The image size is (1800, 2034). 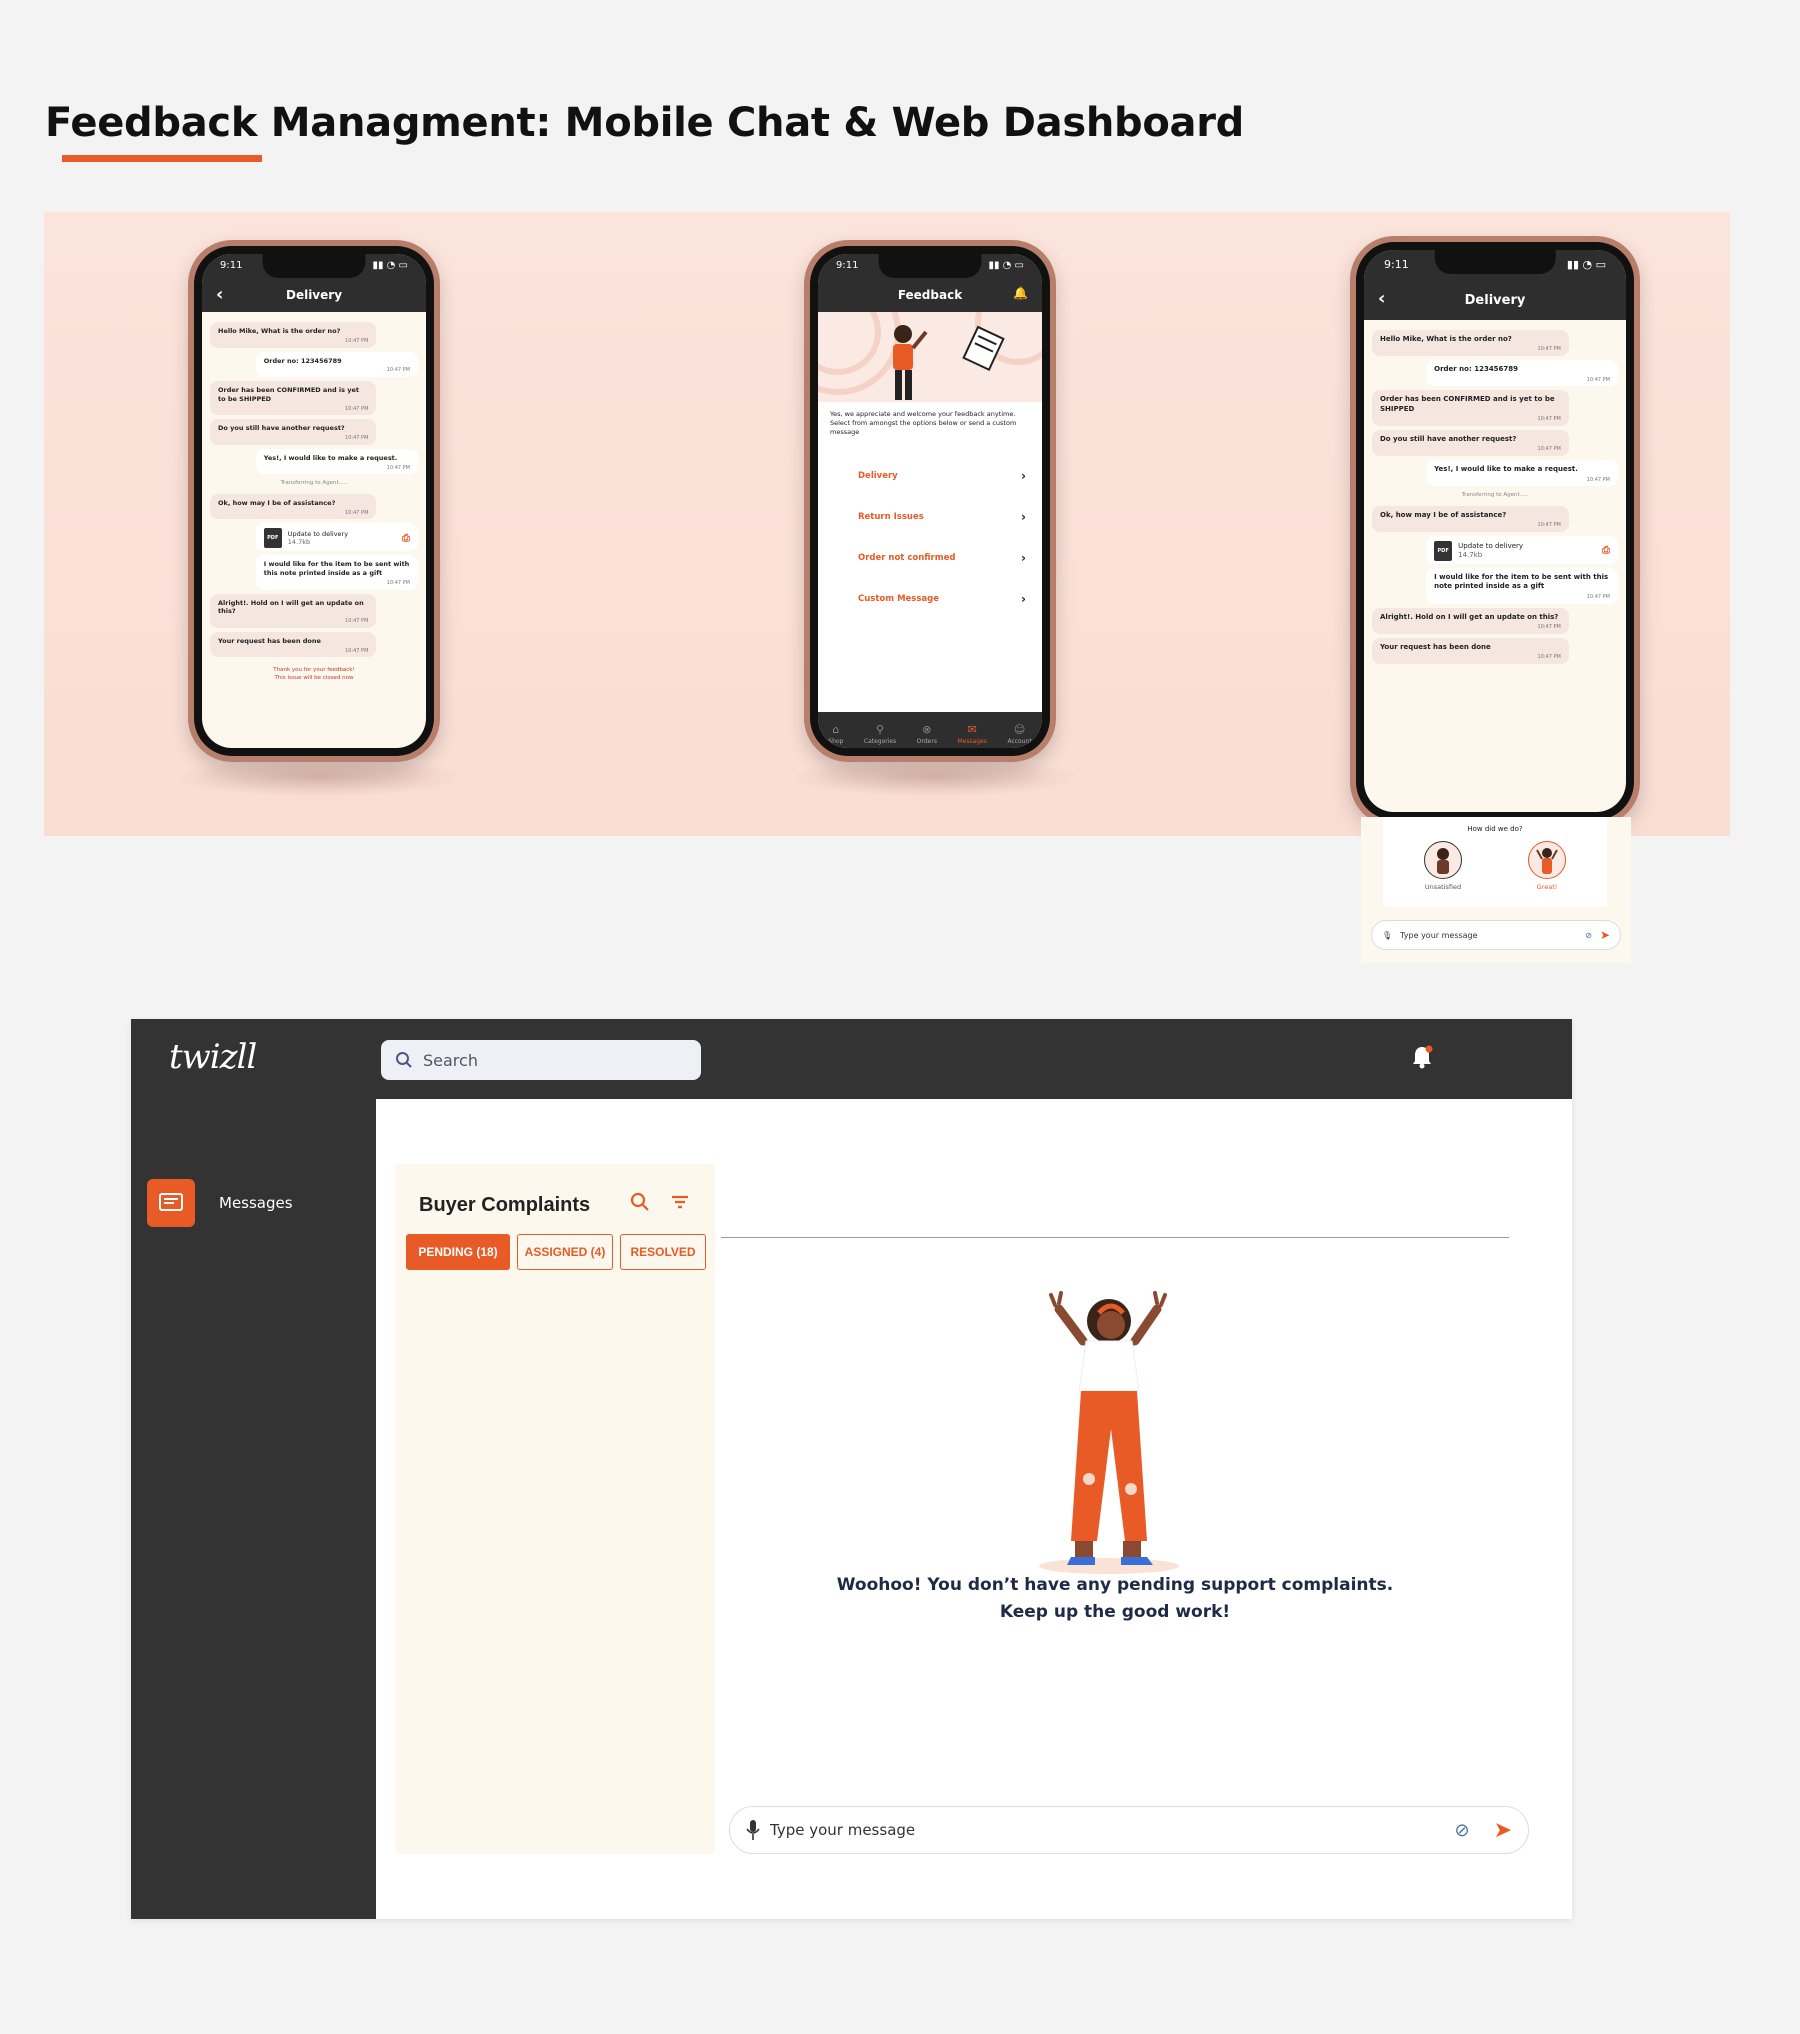 I want to click on feedback-option: Delivery ›, so click(x=930, y=475).